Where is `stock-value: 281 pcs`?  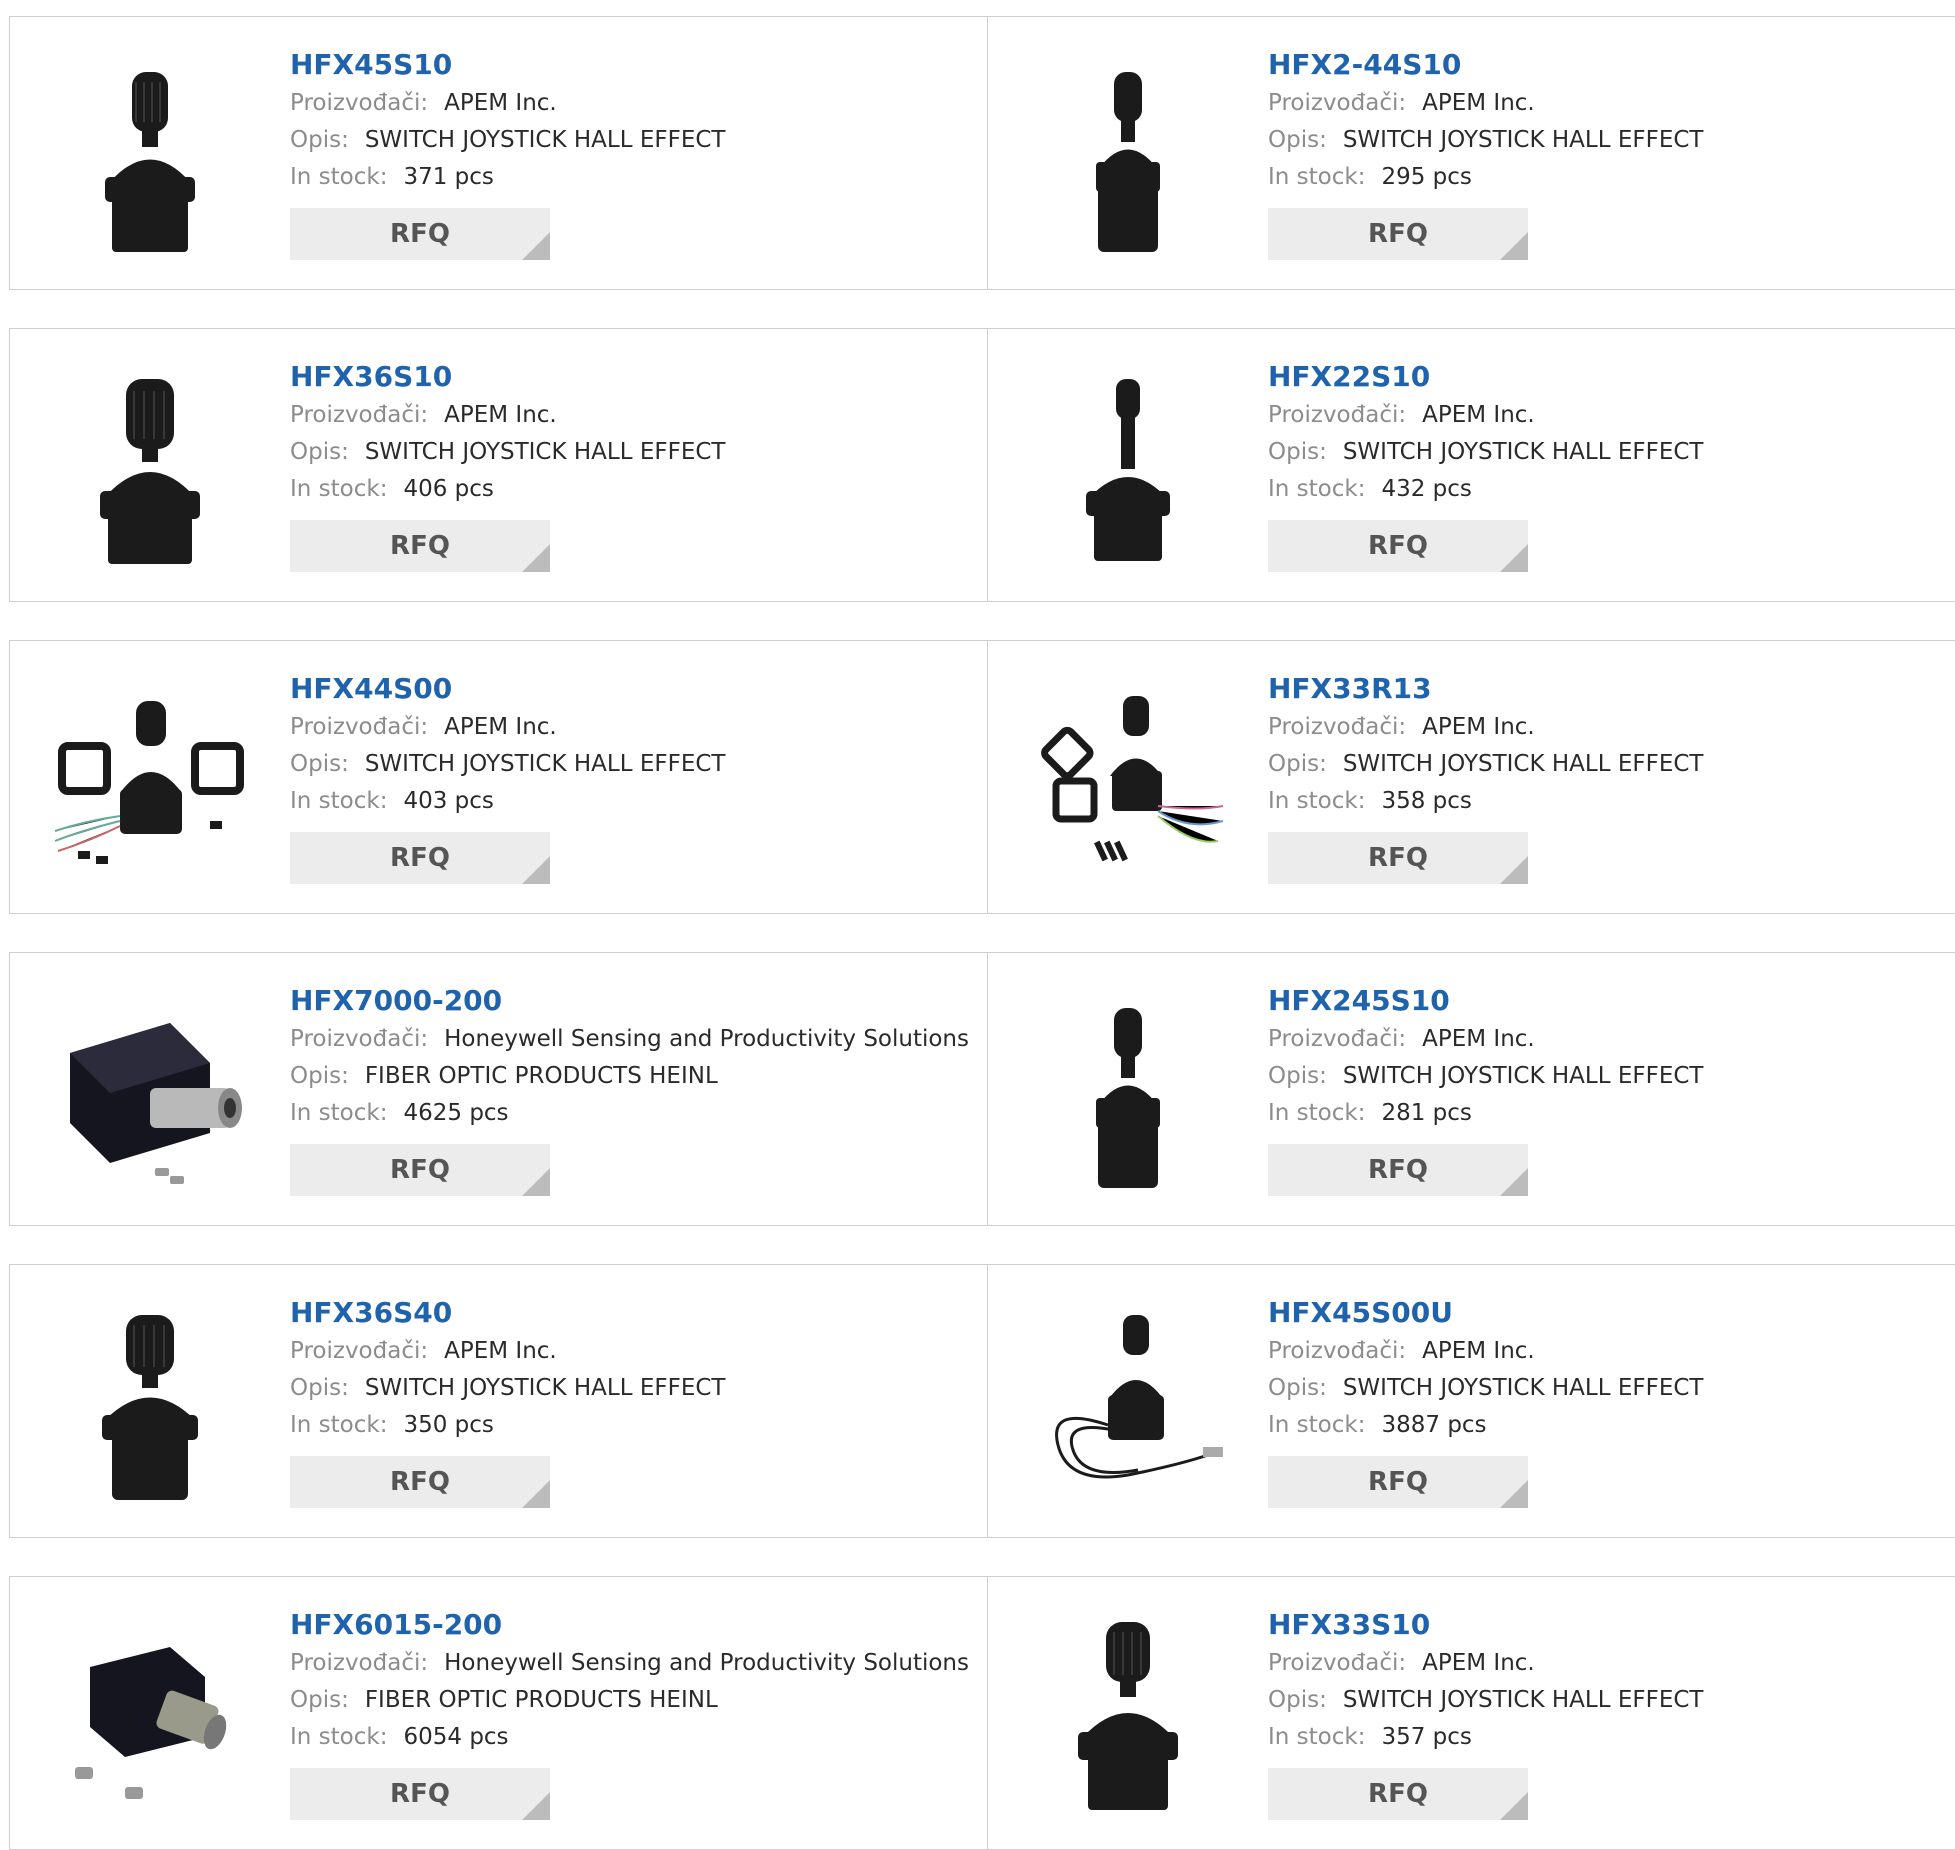 stock-value: 281 pcs is located at coordinates (1426, 1113).